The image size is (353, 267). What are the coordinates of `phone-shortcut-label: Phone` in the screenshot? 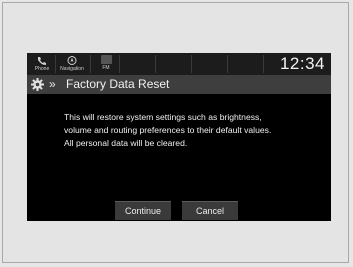 It's located at (42, 69).